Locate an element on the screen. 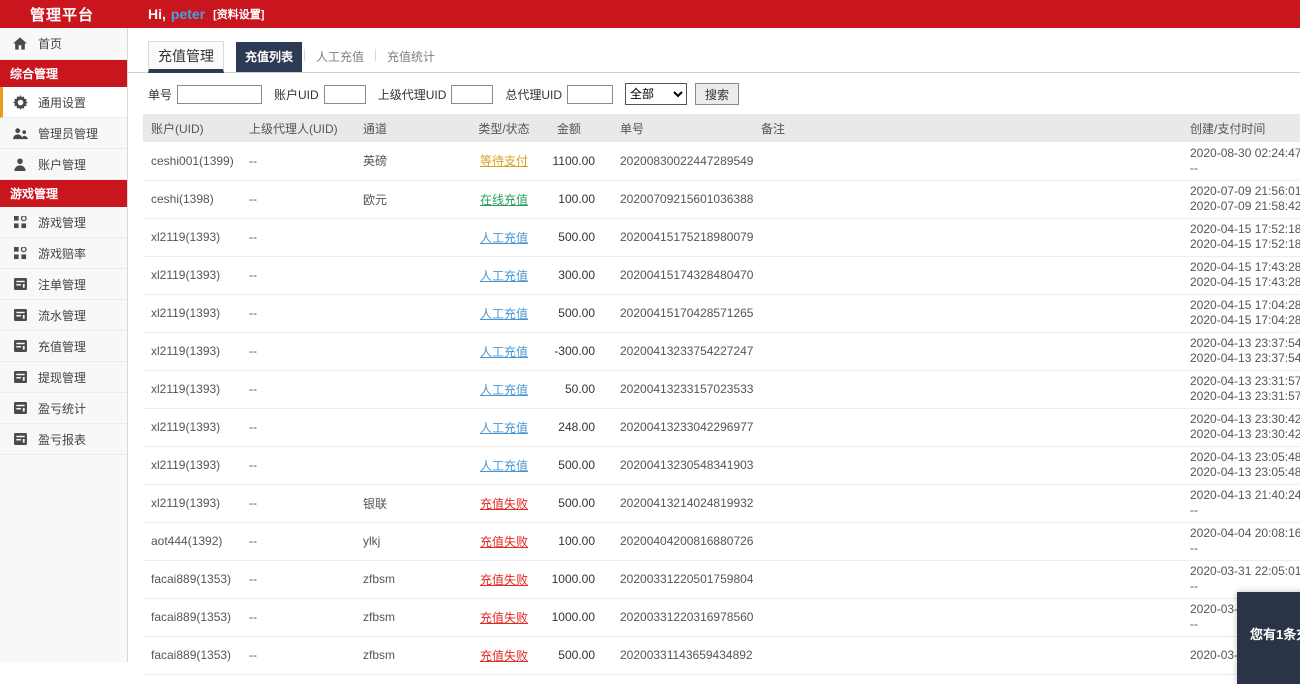 The image size is (1300, 684). sidebar-item-账户管理: 账户管理 is located at coordinates (63, 164).